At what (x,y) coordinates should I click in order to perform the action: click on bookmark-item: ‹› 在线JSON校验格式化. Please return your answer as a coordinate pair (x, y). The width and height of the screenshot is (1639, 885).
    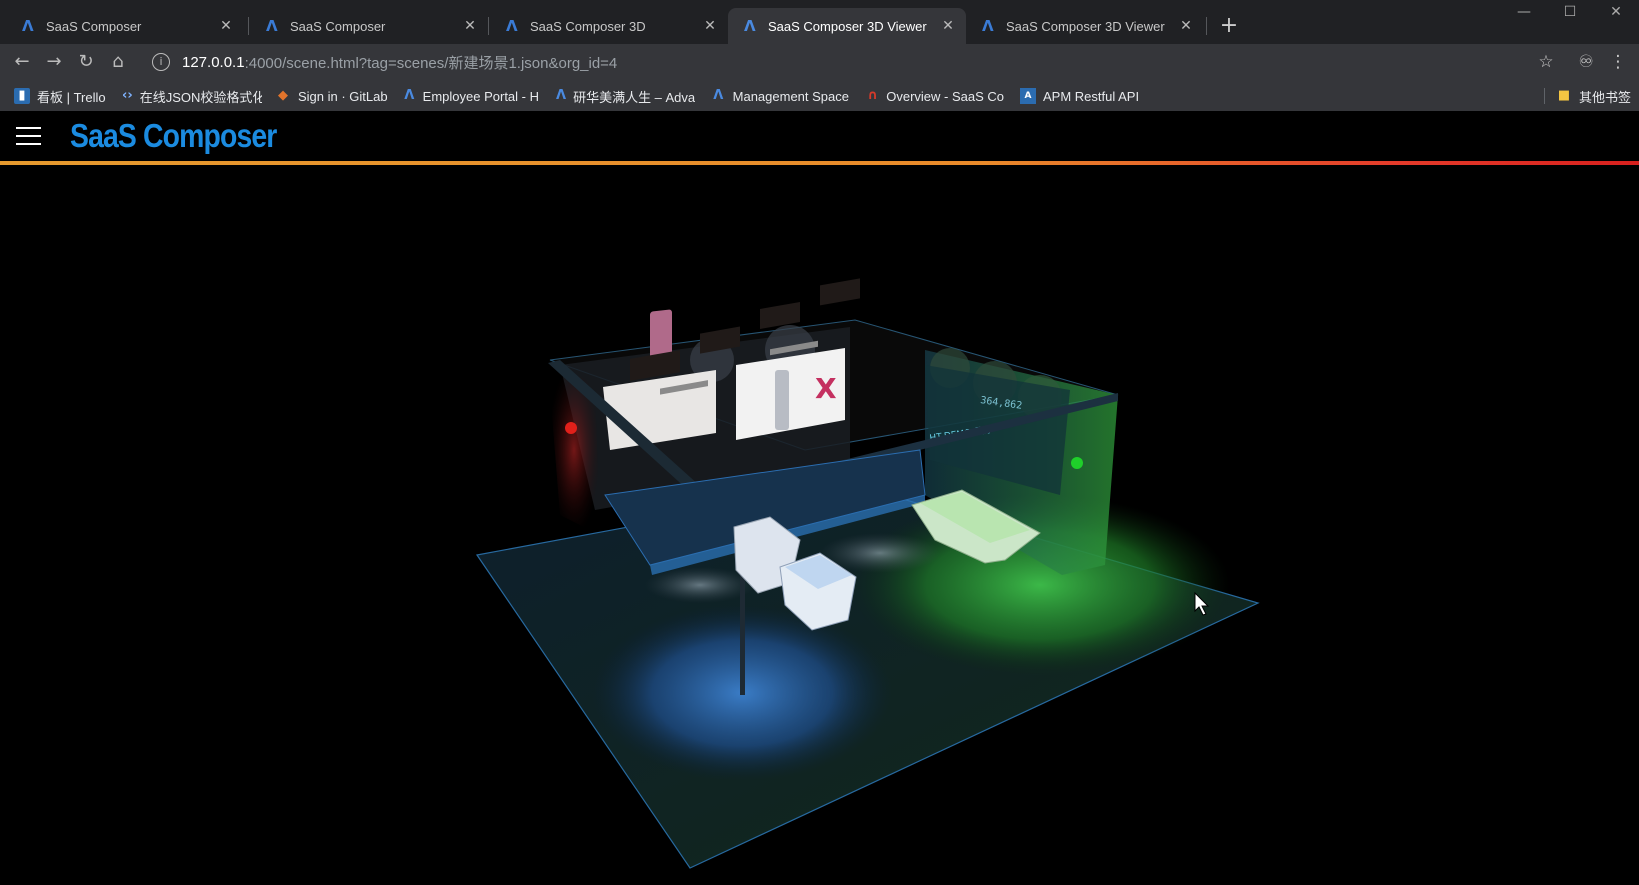
    Looking at the image, I should click on (192, 96).